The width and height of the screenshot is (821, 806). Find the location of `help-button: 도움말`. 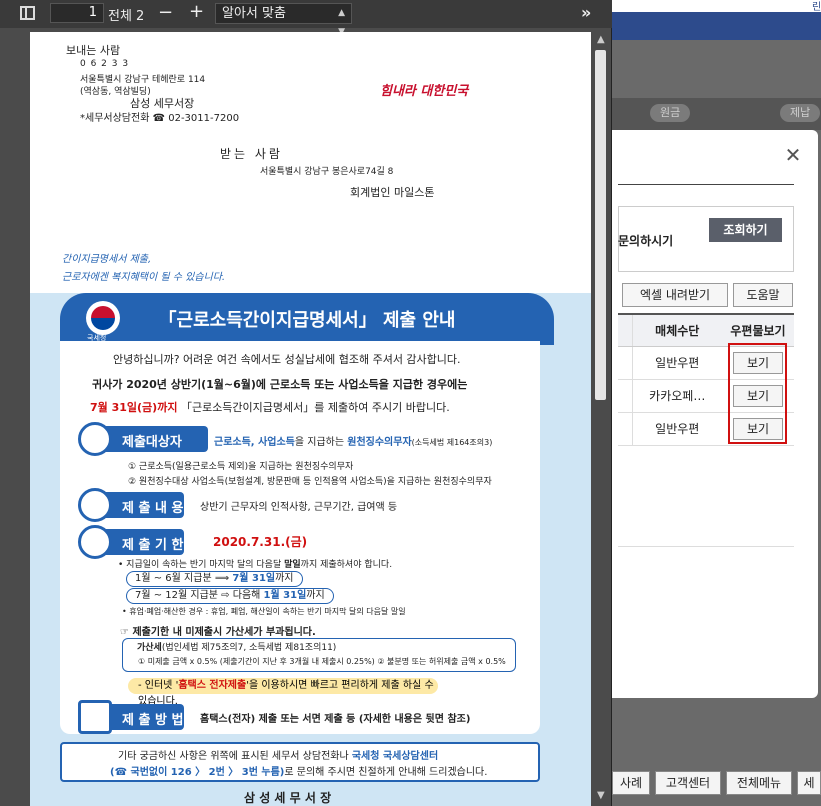

help-button: 도움말 is located at coordinates (763, 295).